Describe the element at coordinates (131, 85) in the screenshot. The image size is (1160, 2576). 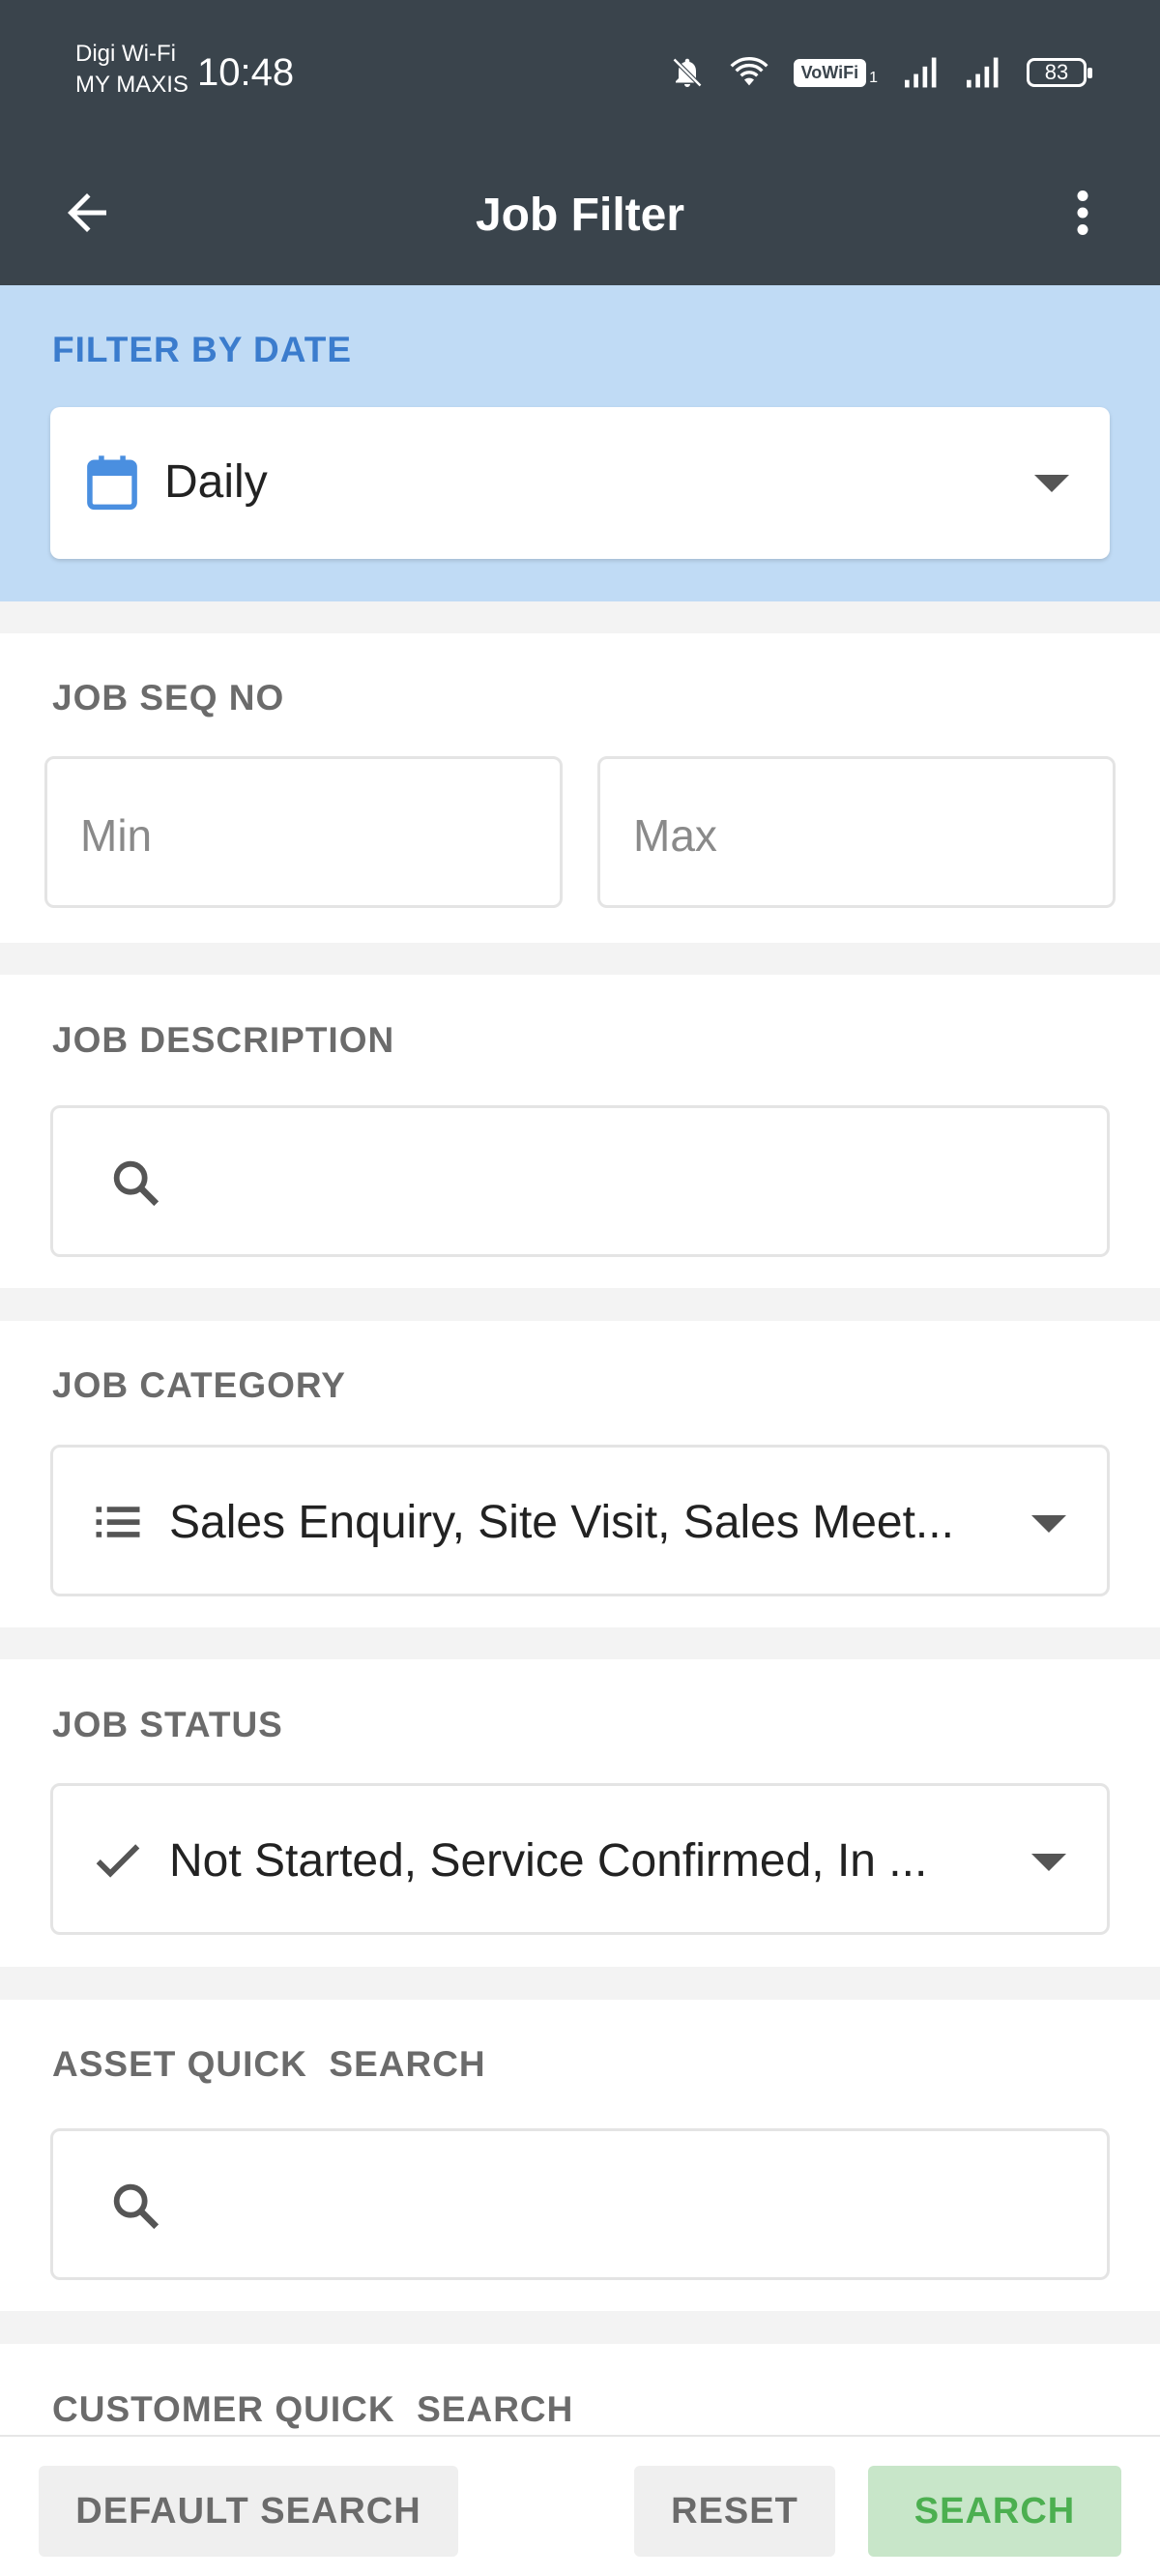
I see `carrier-line-2: MY MAXIS` at that location.